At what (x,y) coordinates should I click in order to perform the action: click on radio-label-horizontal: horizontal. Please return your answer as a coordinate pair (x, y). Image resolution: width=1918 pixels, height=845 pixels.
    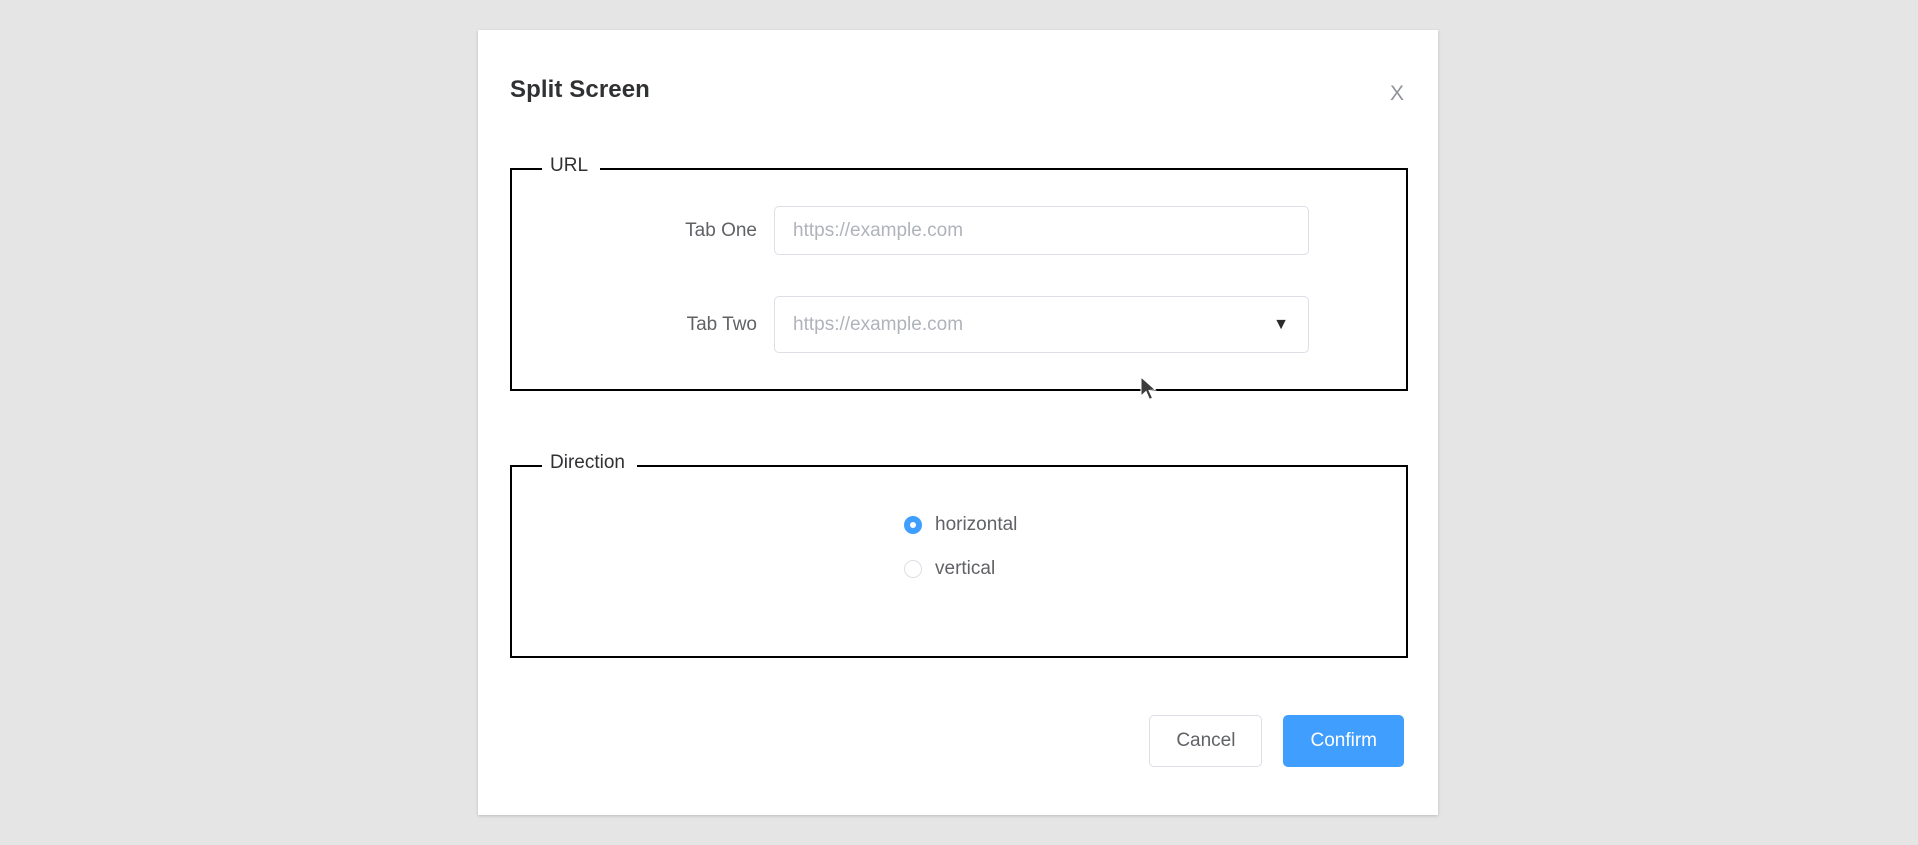
    Looking at the image, I should click on (976, 524).